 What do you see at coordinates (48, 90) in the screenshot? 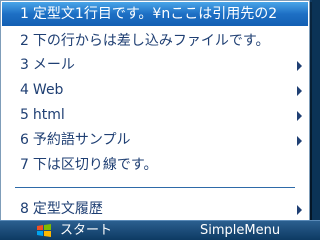
I see `menu-item-label: Web` at bounding box center [48, 90].